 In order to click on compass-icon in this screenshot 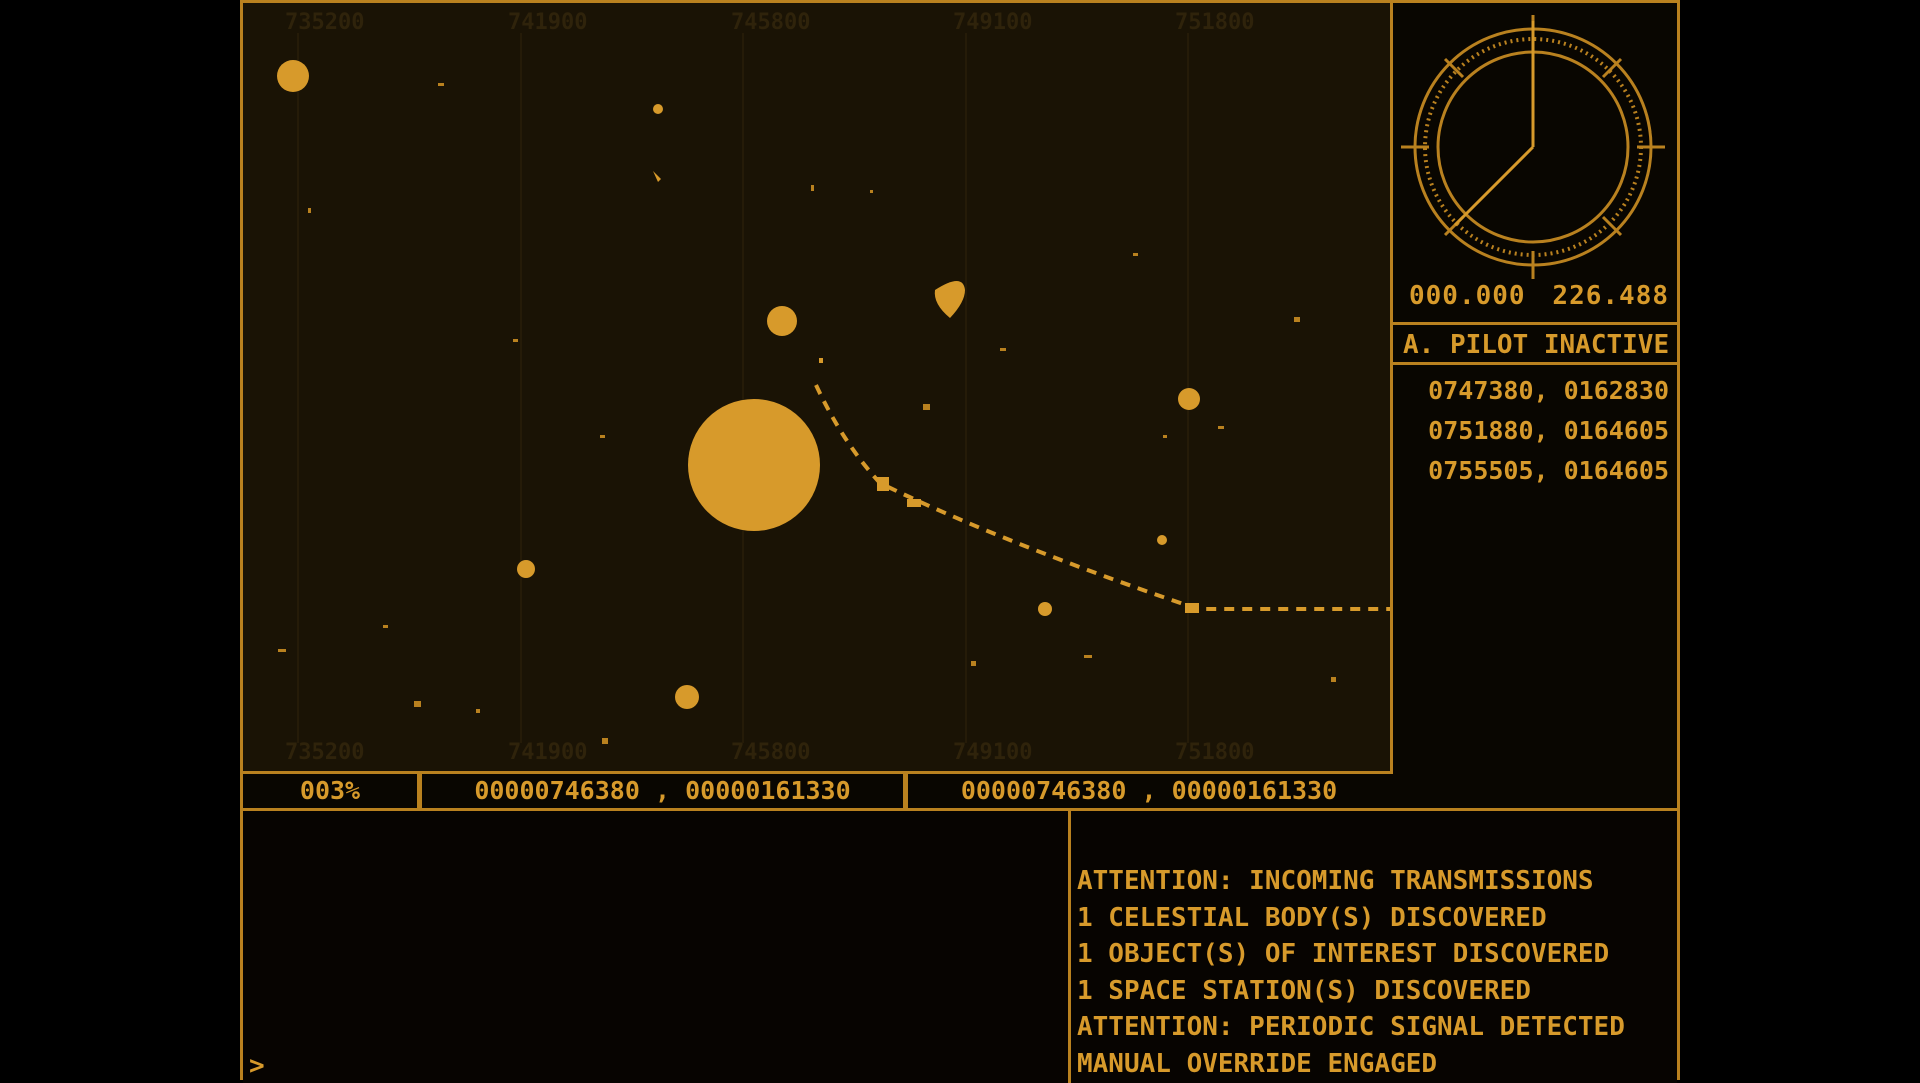, I will do `click(1533, 147)`.